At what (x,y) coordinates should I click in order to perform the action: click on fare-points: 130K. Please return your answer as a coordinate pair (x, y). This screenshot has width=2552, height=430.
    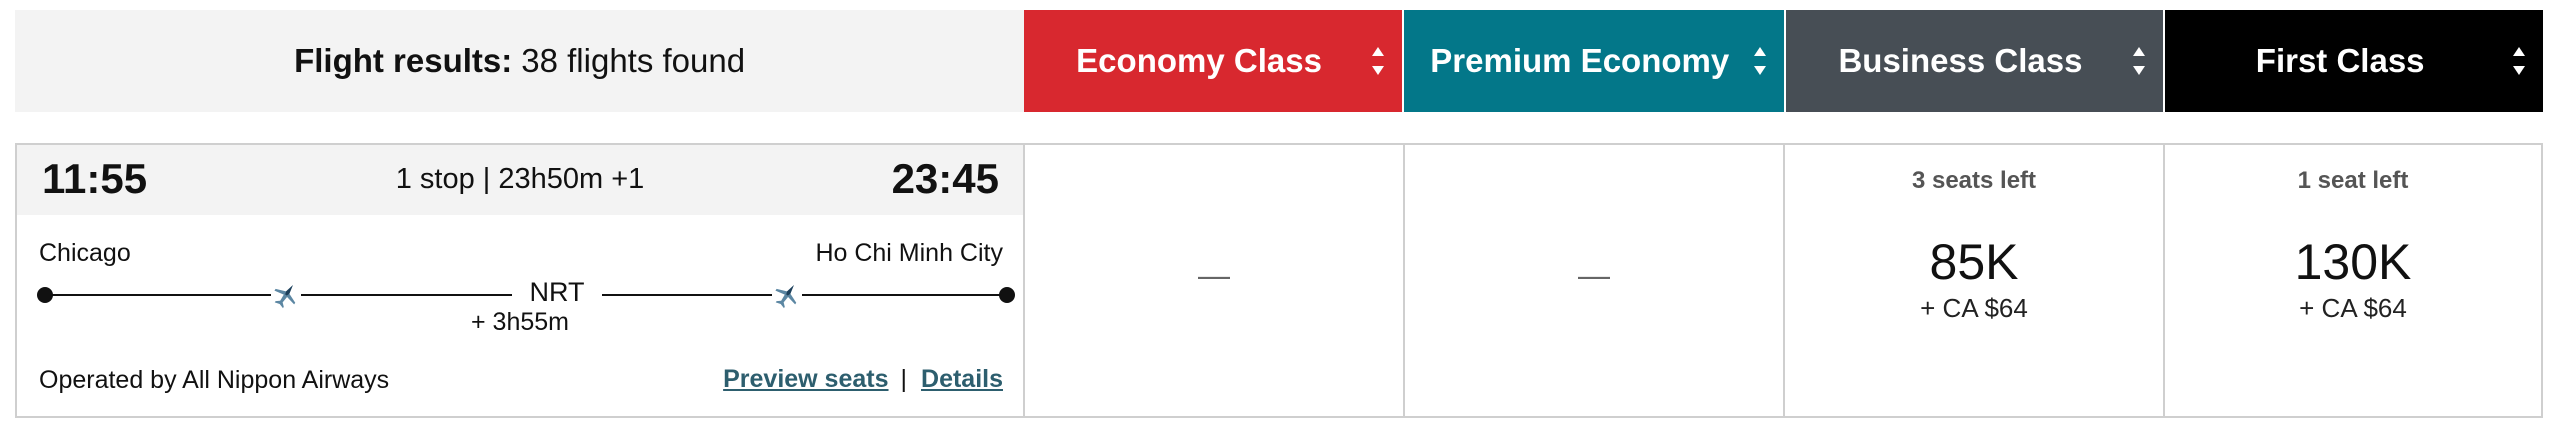
    Looking at the image, I should click on (2353, 262).